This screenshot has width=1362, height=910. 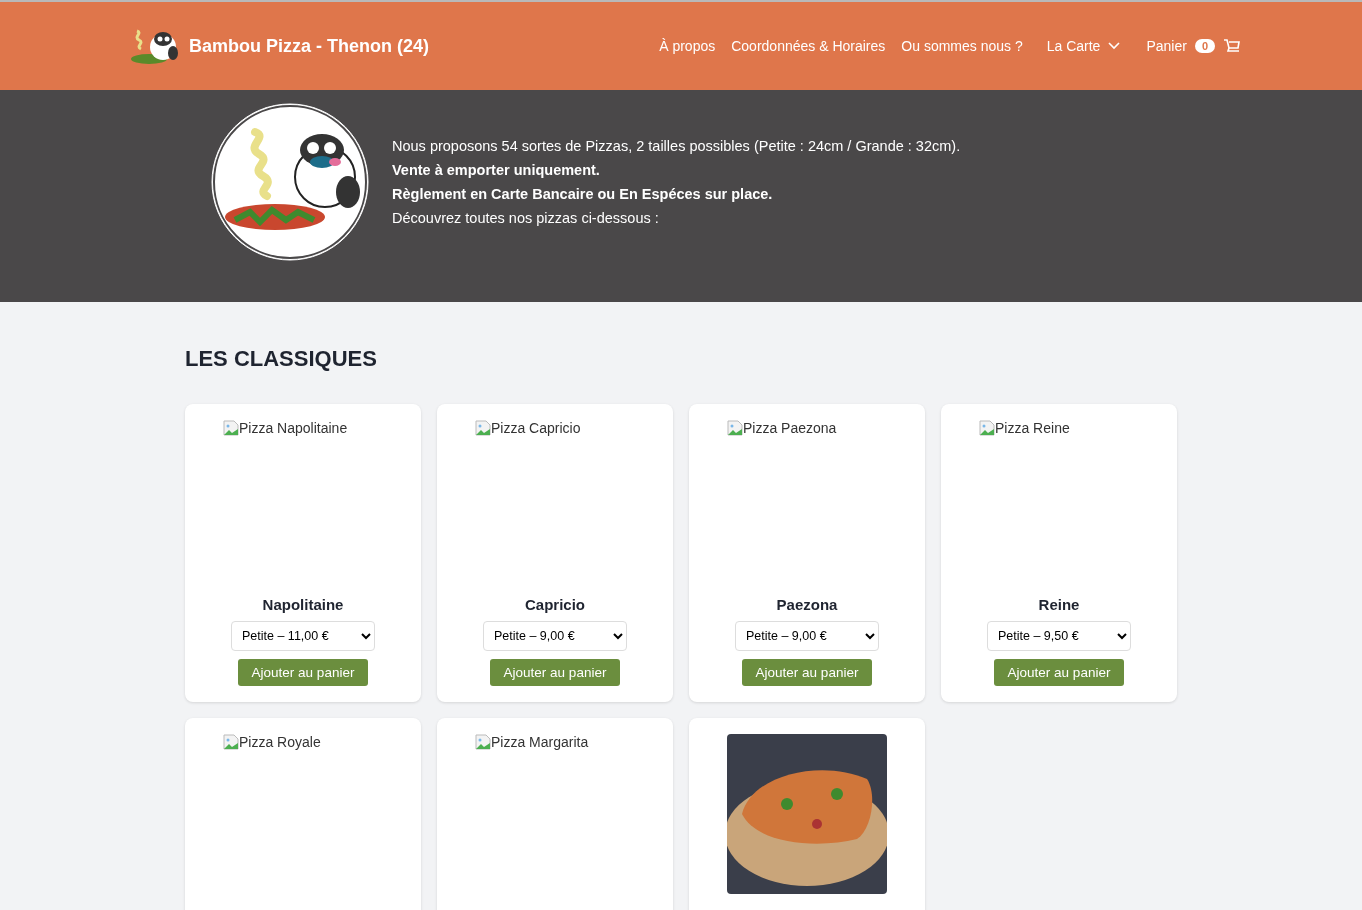 I want to click on chevron-down-icon, so click(x=1114, y=46).